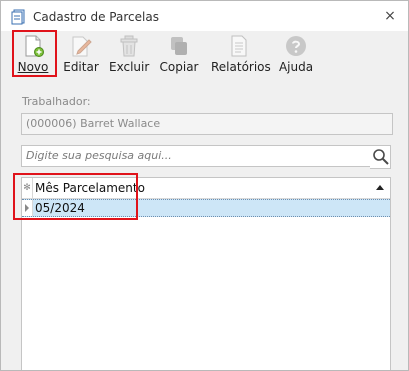 This screenshot has width=409, height=371. What do you see at coordinates (19, 17) in the screenshot?
I see `app-icon` at bounding box center [19, 17].